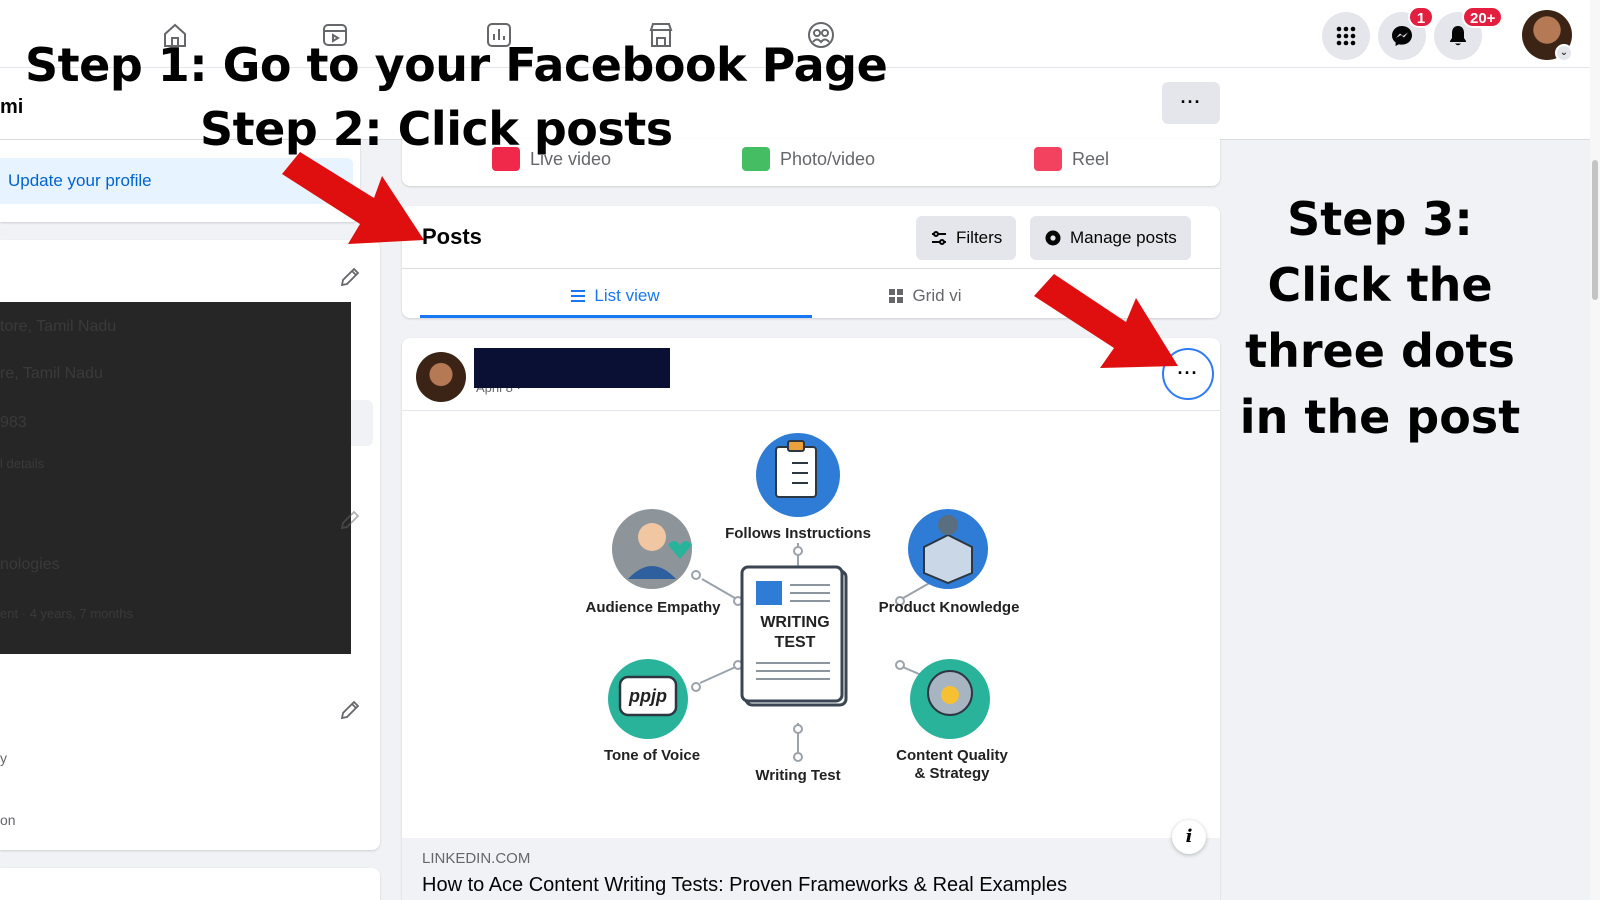 The image size is (1600, 900). Describe the element at coordinates (1469, 33) in the screenshot. I see `notifications-icon: 20+` at that location.